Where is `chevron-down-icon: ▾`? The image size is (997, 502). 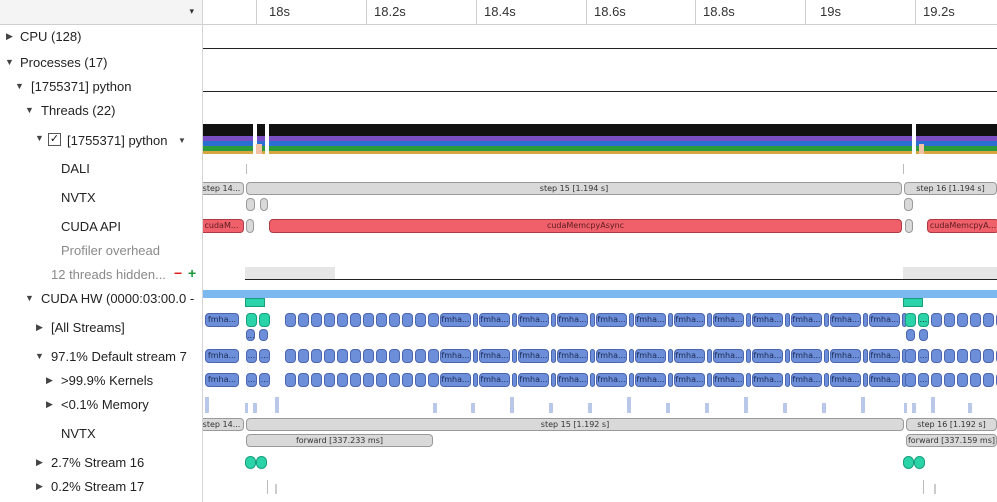 chevron-down-icon: ▾ is located at coordinates (191, 11).